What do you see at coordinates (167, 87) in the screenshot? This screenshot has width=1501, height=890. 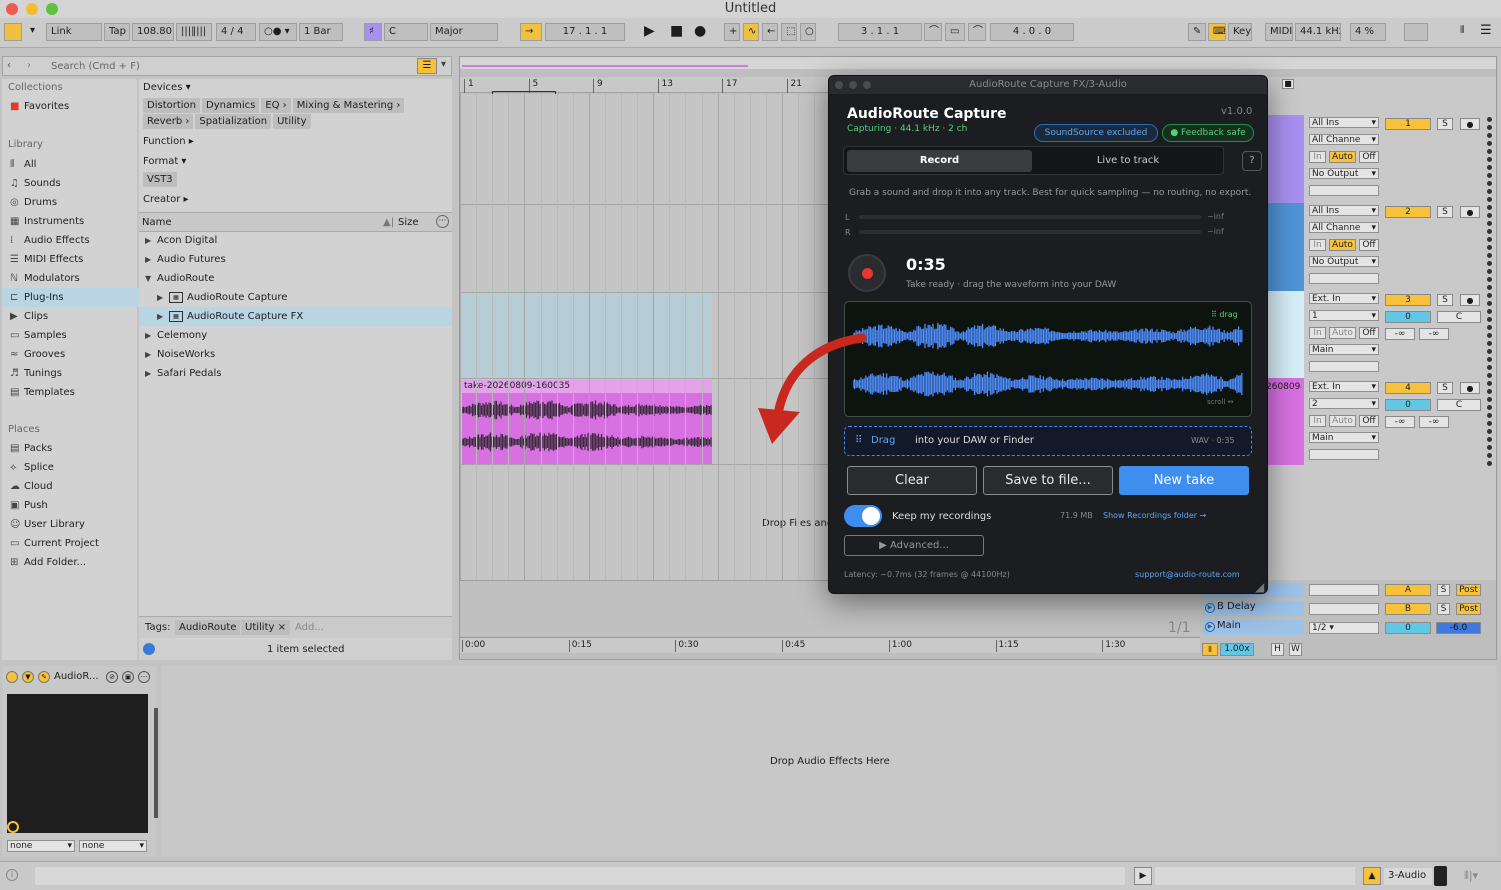 I see `filter-devices: Devices ▾` at bounding box center [167, 87].